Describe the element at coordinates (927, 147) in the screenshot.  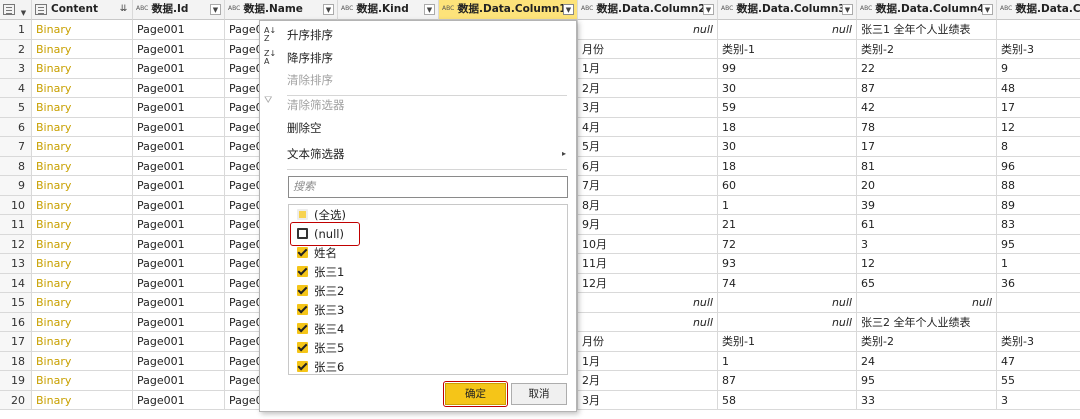
I see `column4-cell: 17` at that location.